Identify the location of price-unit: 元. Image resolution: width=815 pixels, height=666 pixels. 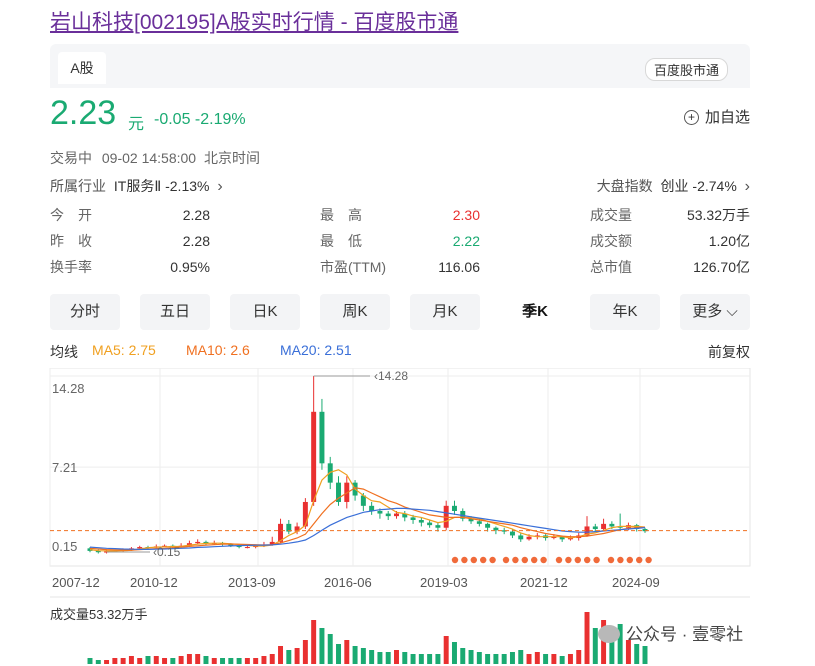
(136, 124).